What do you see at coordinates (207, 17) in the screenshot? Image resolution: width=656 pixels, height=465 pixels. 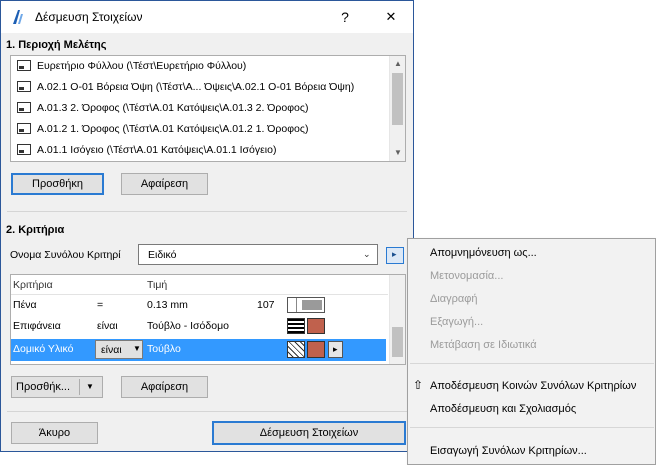 I see `title-bar: Δέσμευση Στοιχείων ? ✕` at bounding box center [207, 17].